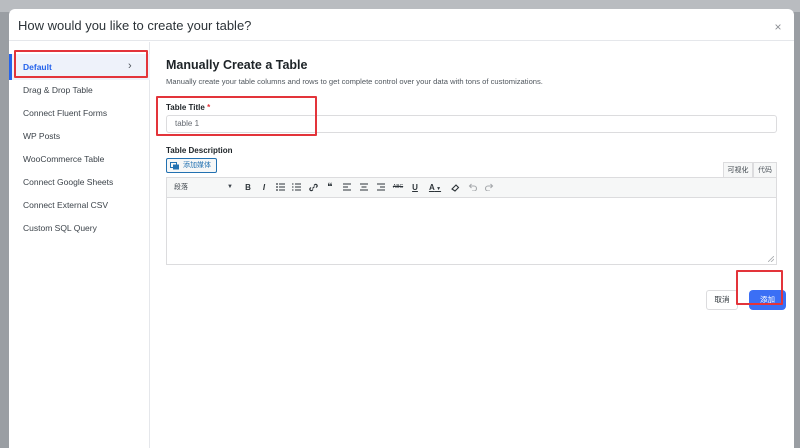 The image size is (800, 448). Describe the element at coordinates (130, 66) in the screenshot. I see `chevron-right-icon: ›` at that location.